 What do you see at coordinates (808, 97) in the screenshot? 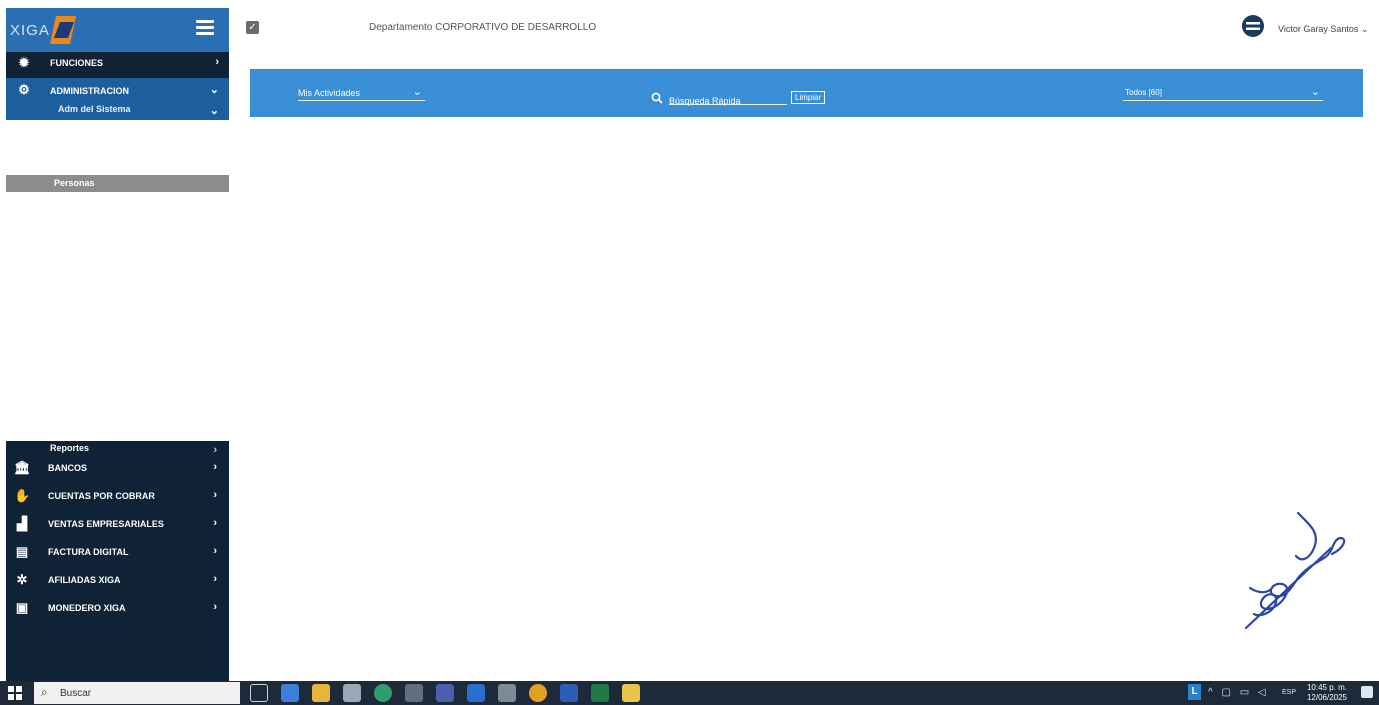
I see `clear-button: Limpiar` at bounding box center [808, 97].